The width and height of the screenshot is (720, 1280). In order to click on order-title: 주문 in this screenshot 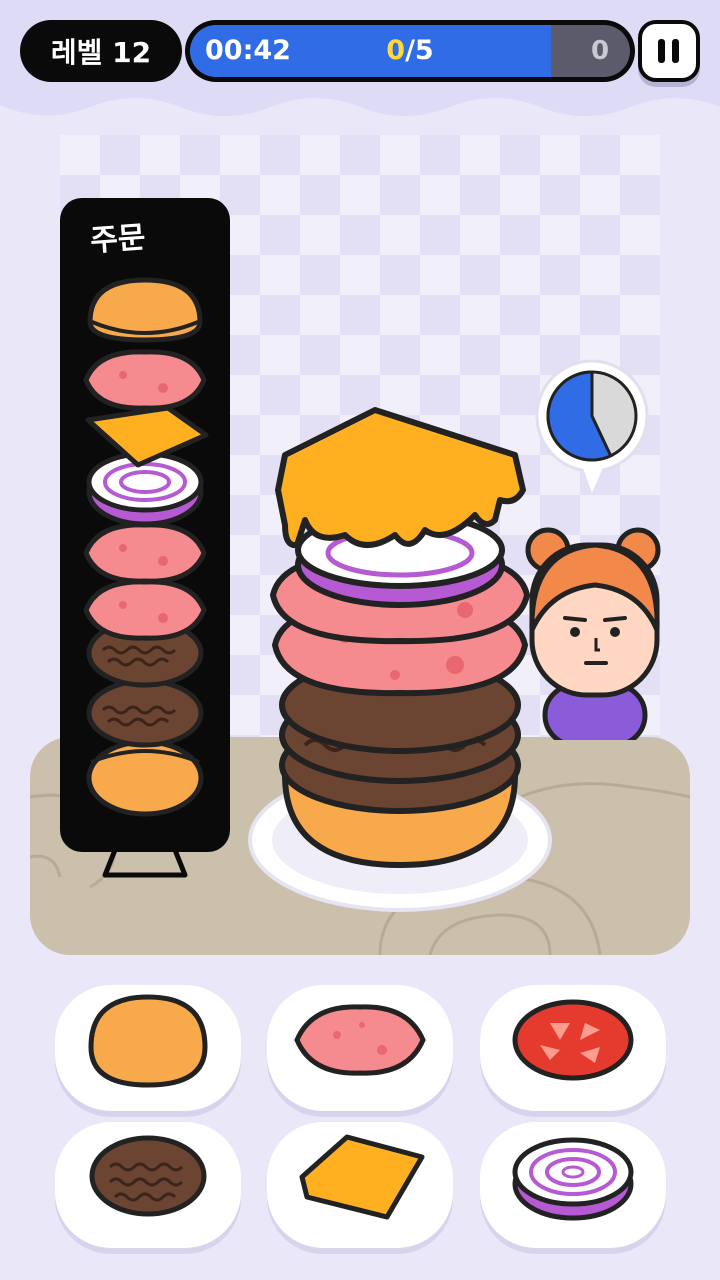, I will do `click(118, 239)`.